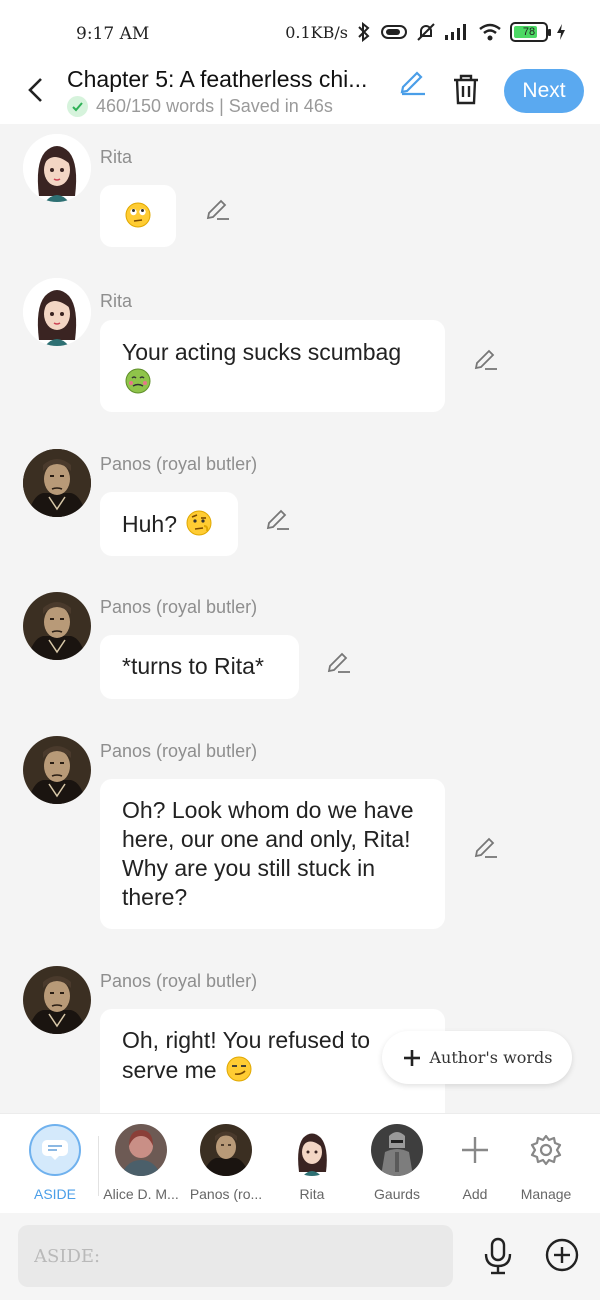 This screenshot has height=1300, width=600. I want to click on microphone-icon, so click(498, 1256).